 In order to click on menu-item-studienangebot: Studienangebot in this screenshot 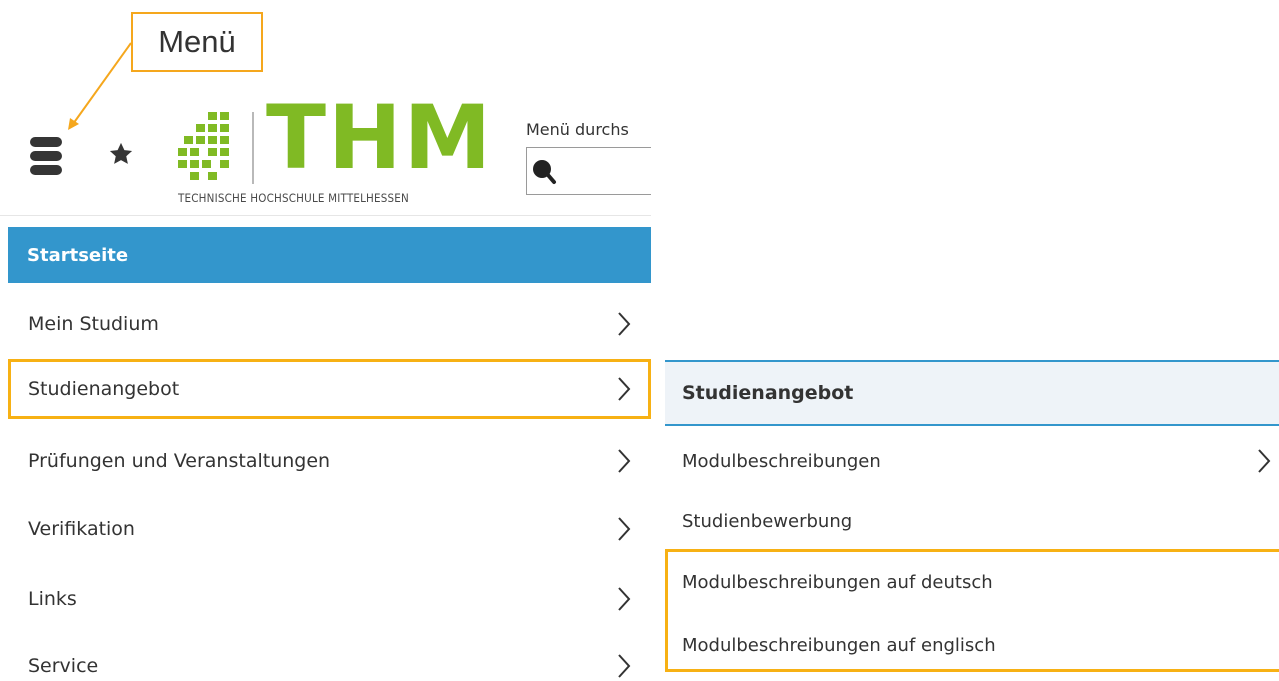, I will do `click(329, 389)`.